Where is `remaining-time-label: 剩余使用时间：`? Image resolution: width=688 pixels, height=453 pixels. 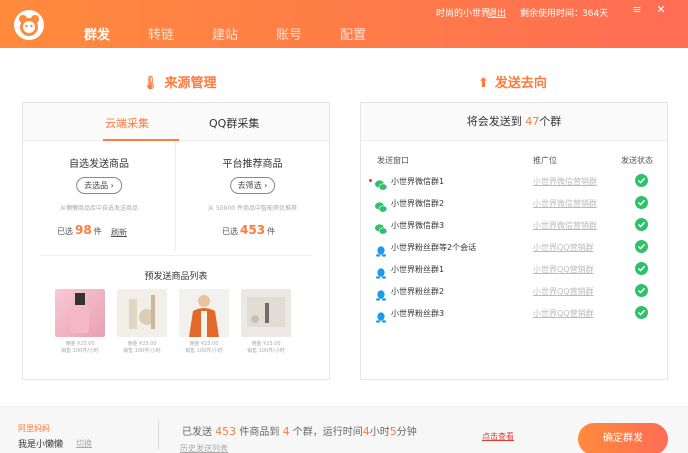
remaining-time-label: 剩余使用时间： is located at coordinates (552, 14).